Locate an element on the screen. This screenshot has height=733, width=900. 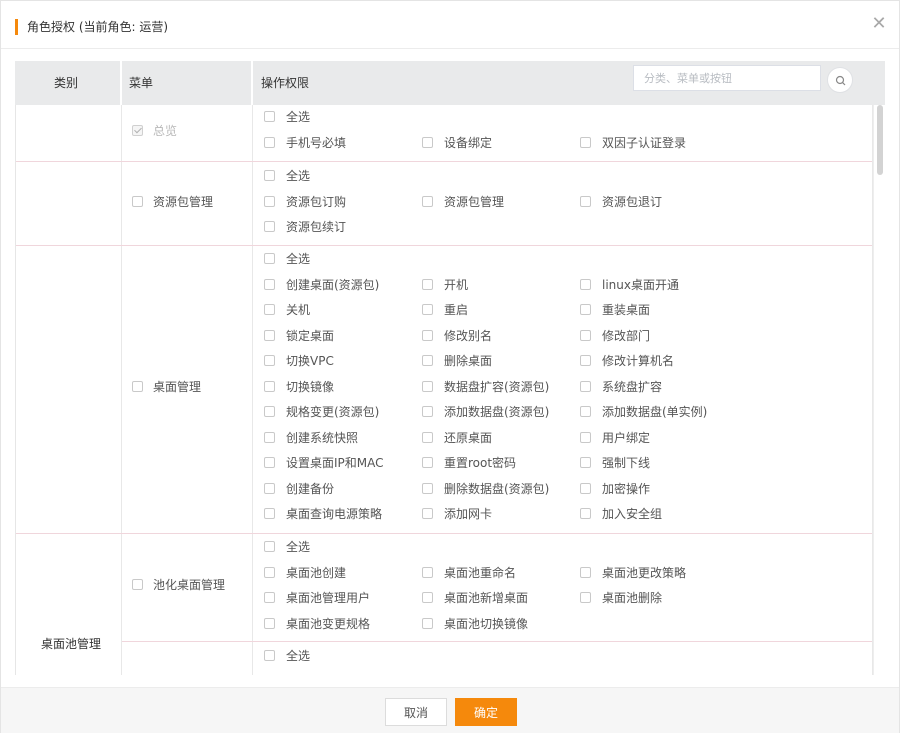
permission-checkbox: 设置桌面IP和MAC is located at coordinates (324, 463).